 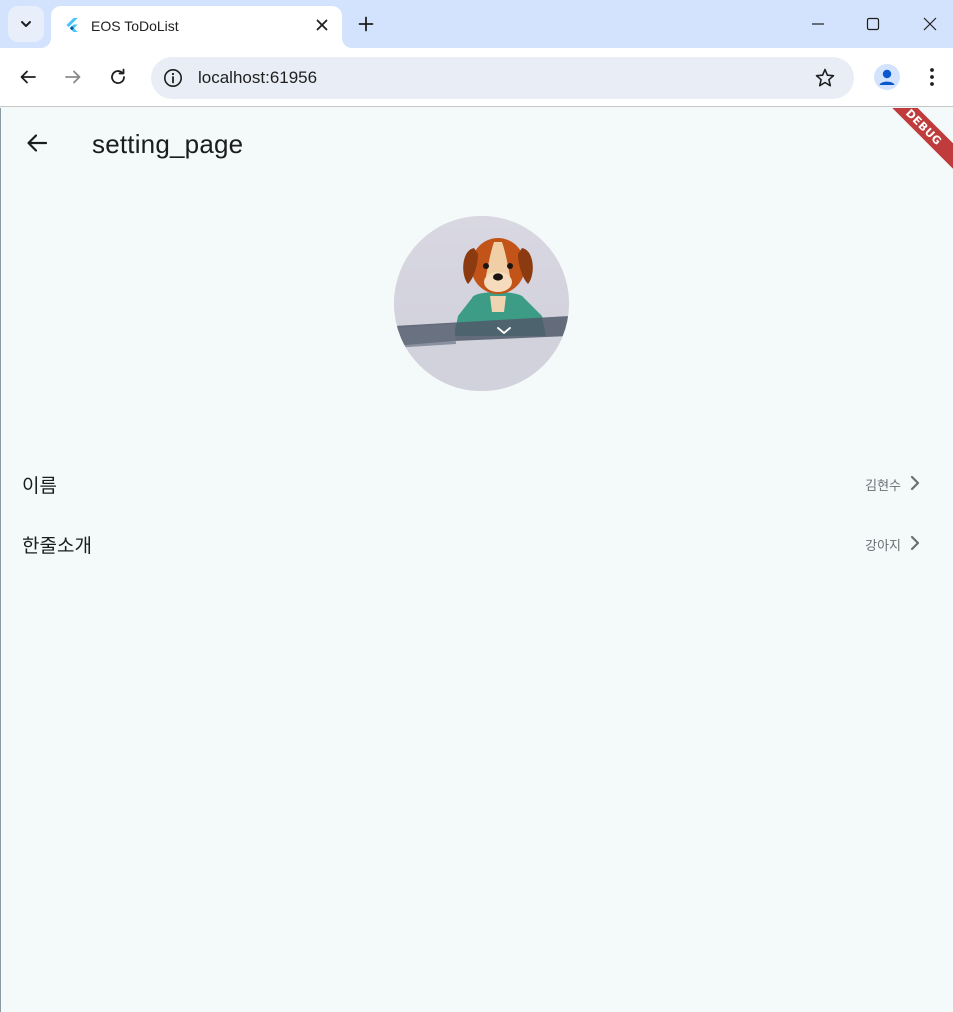 I want to click on minimize-button, so click(x=818, y=24).